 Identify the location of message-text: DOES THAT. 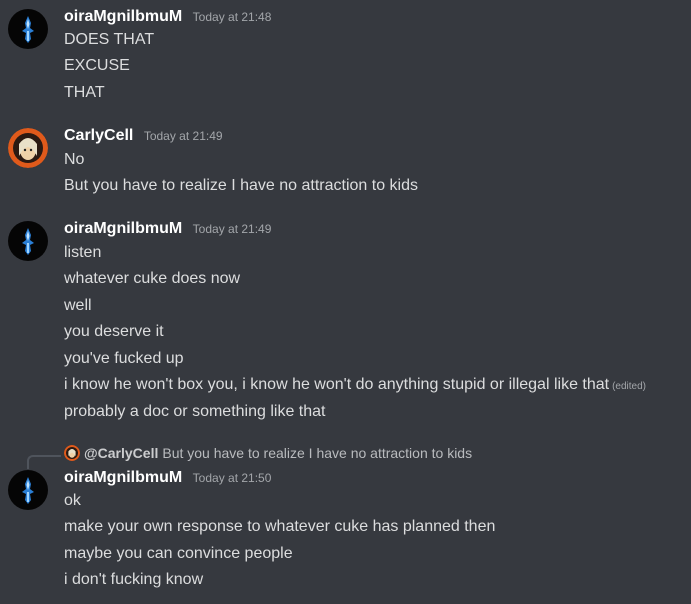
(109, 39).